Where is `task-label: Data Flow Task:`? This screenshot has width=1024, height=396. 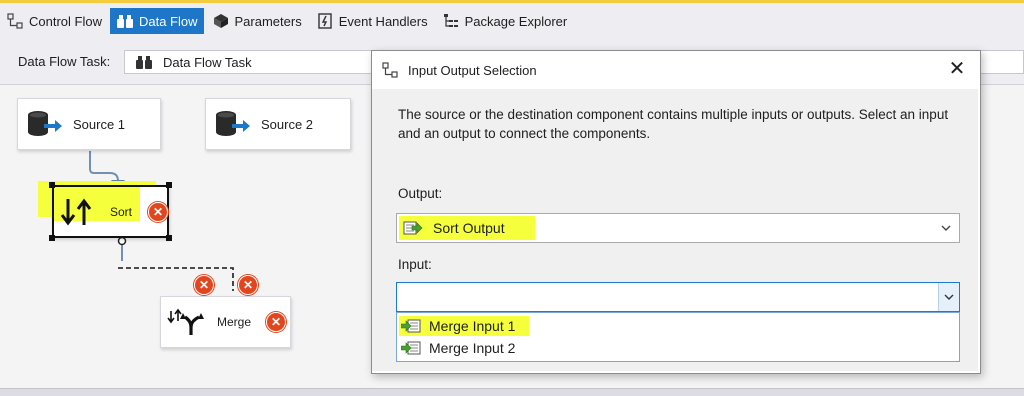
task-label: Data Flow Task: is located at coordinates (64, 61).